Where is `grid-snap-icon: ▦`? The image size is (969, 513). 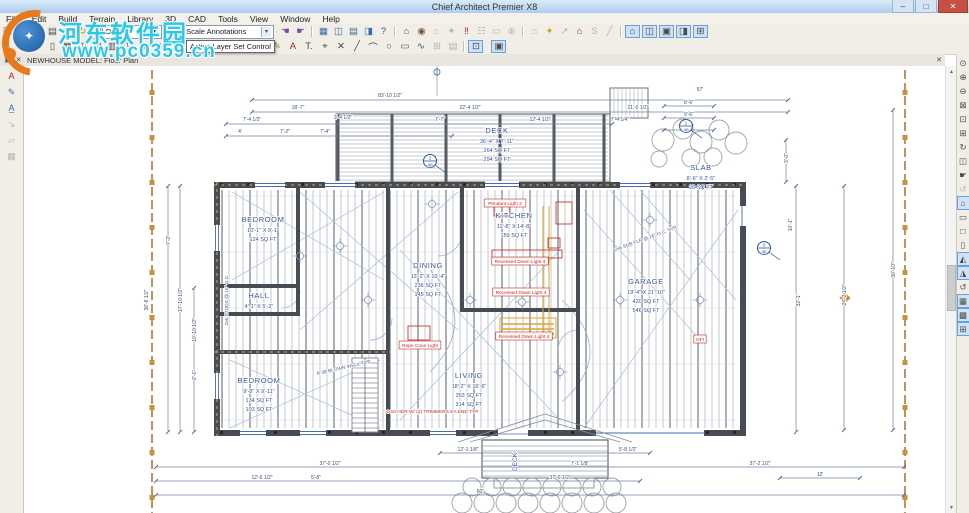
grid-snap-icon: ▦ is located at coordinates (962, 301).